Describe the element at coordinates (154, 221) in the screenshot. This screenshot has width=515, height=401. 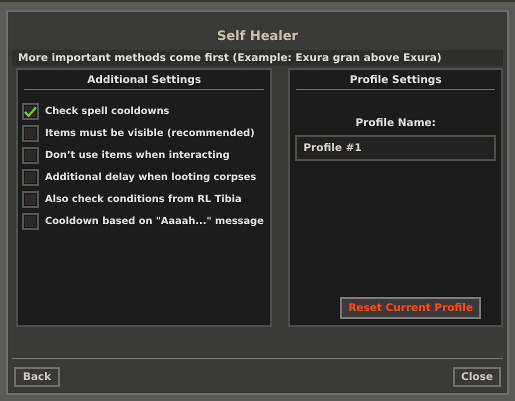
I see `checkbox-label: Cooldown based on "Aaaah..." message` at that location.